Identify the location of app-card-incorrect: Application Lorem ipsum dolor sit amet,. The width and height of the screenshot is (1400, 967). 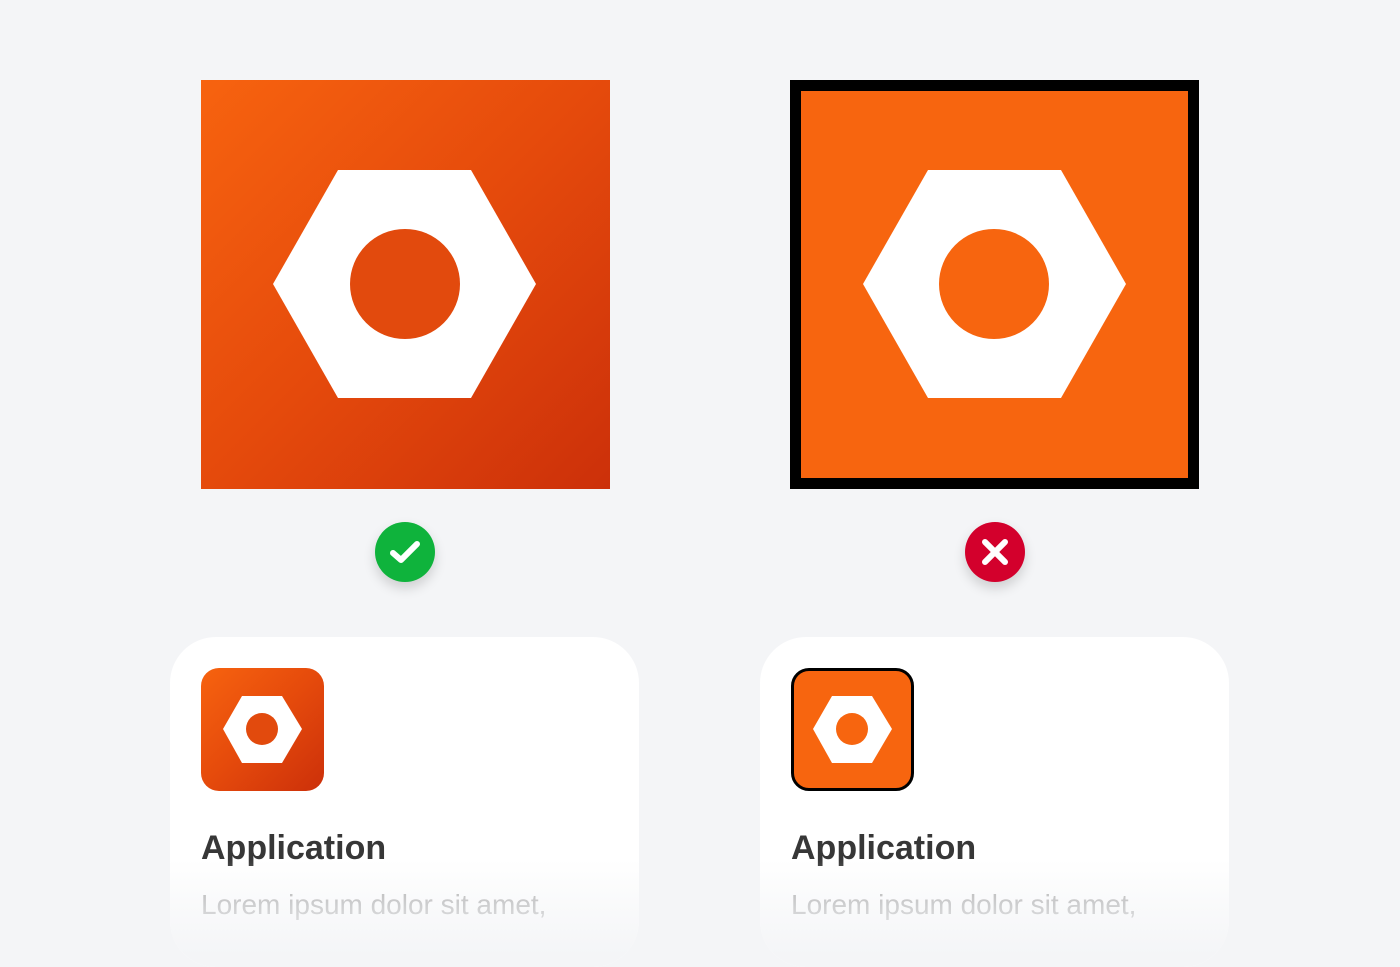
(994, 802).